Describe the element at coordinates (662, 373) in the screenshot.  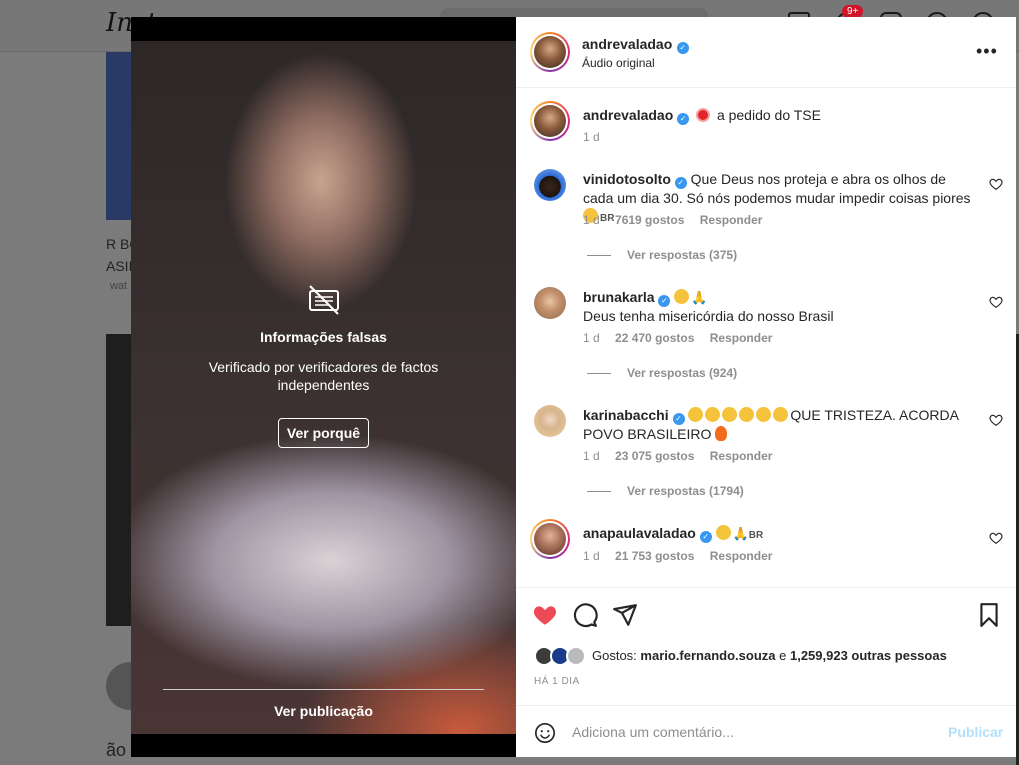
I see `view-replies-button: Ver respostas (924)` at that location.